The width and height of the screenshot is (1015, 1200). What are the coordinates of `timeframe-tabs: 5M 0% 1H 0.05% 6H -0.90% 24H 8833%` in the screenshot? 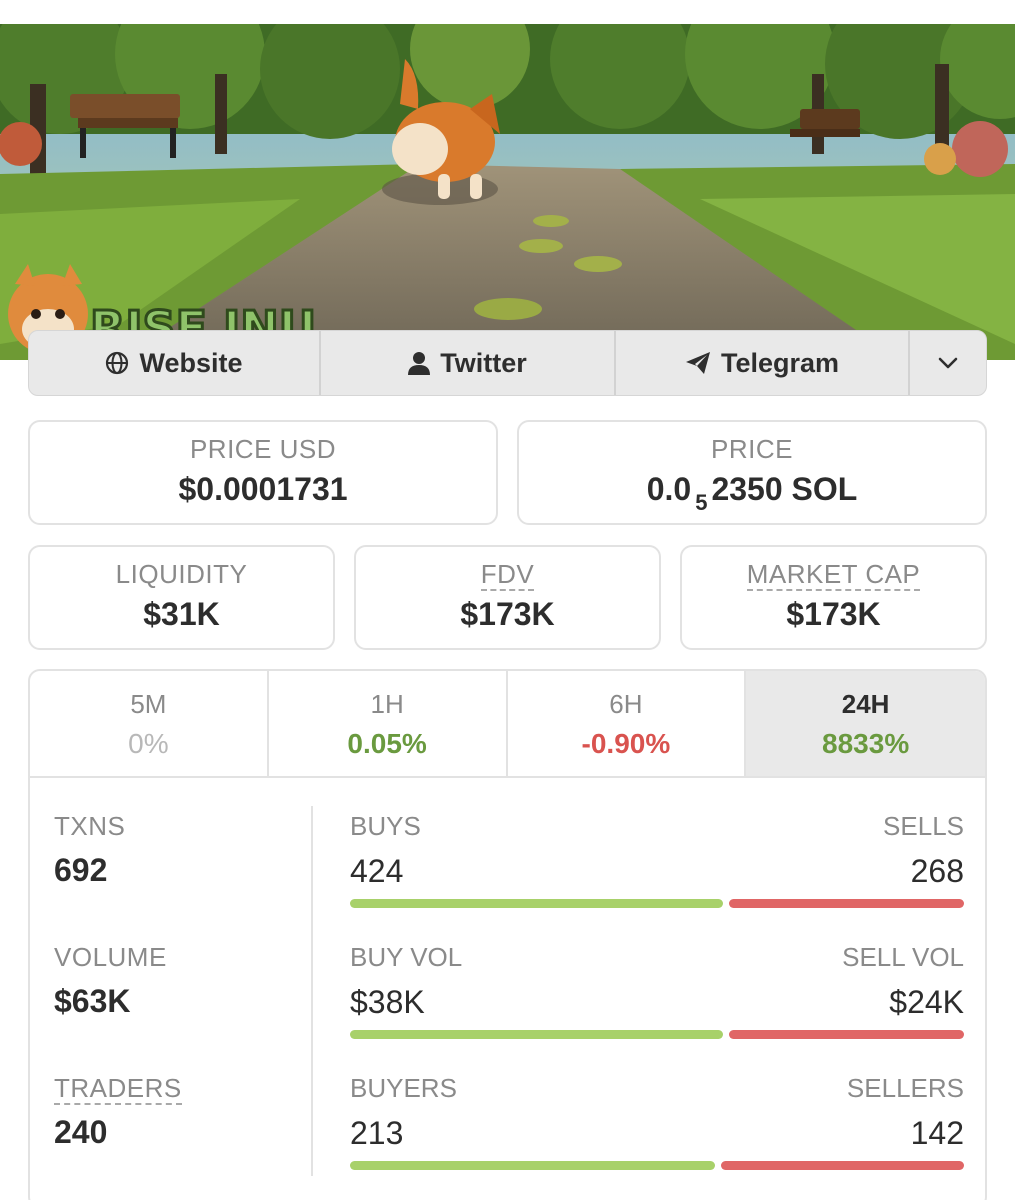 It's located at (507, 724).